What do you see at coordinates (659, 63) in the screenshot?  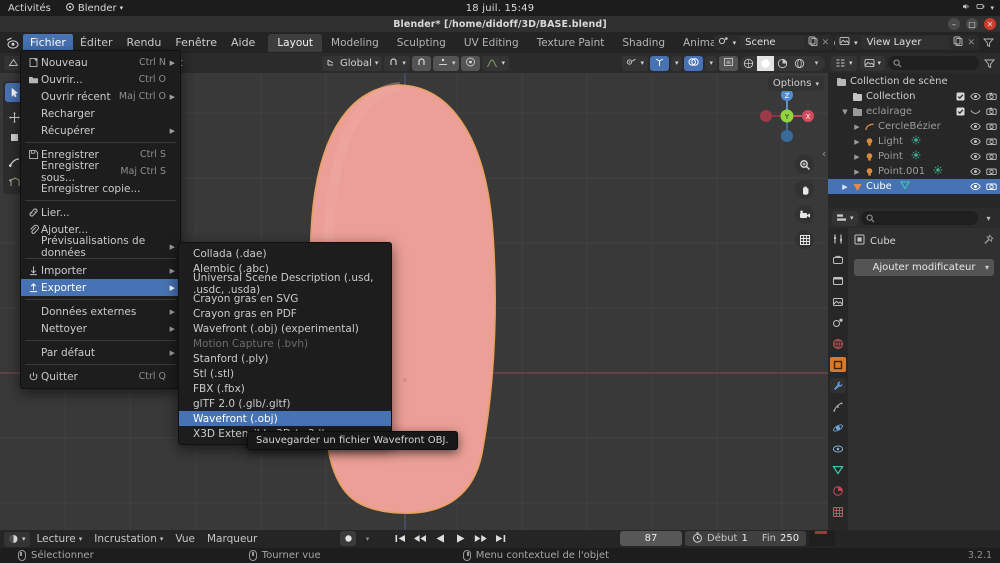 I see `gizmo-toggle` at bounding box center [659, 63].